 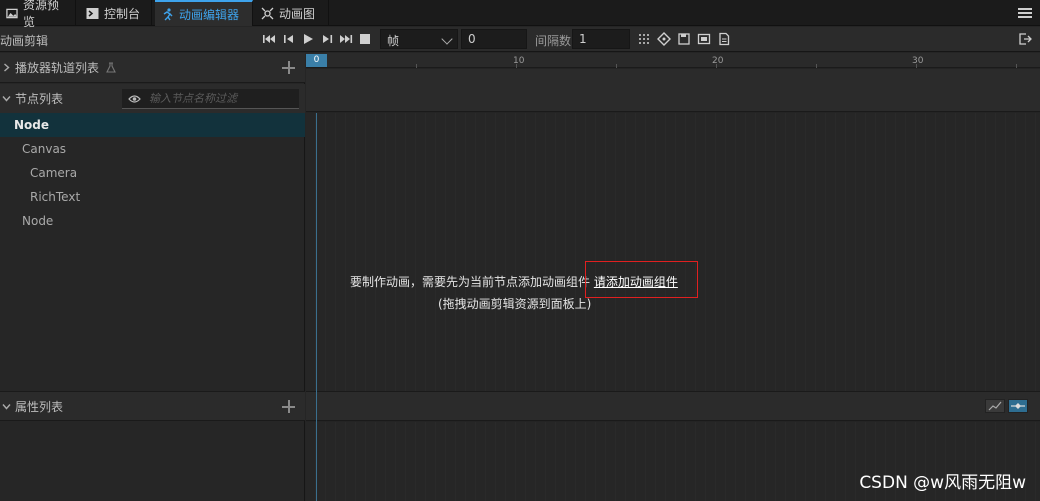 What do you see at coordinates (673, 406) in the screenshot?
I see `property-tracks-header` at bounding box center [673, 406].